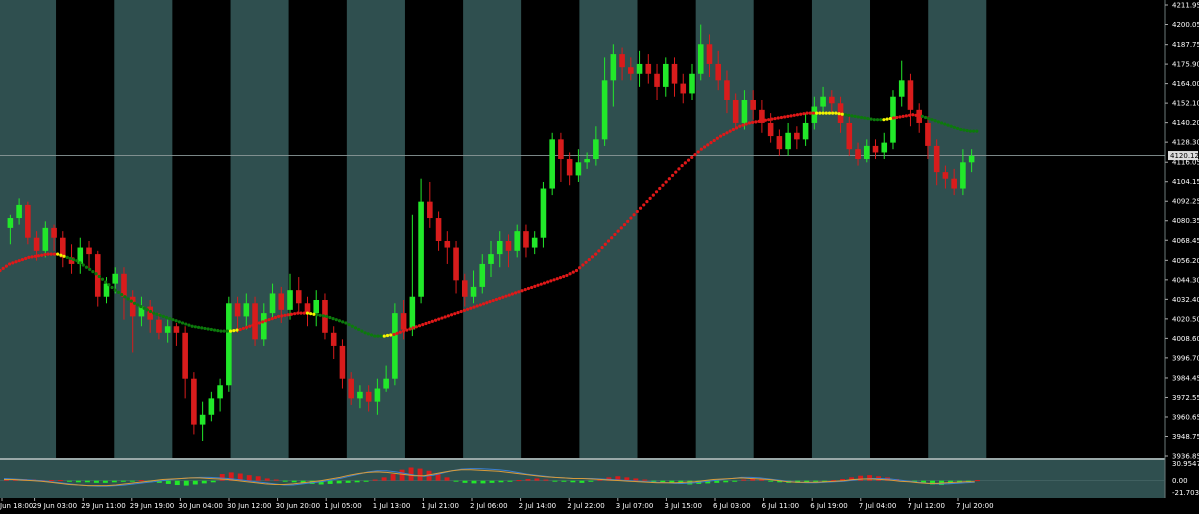 Image resolution: width=1199 pixels, height=514 pixels. I want to click on price-tick-label: 3996.70, so click(1185, 358).